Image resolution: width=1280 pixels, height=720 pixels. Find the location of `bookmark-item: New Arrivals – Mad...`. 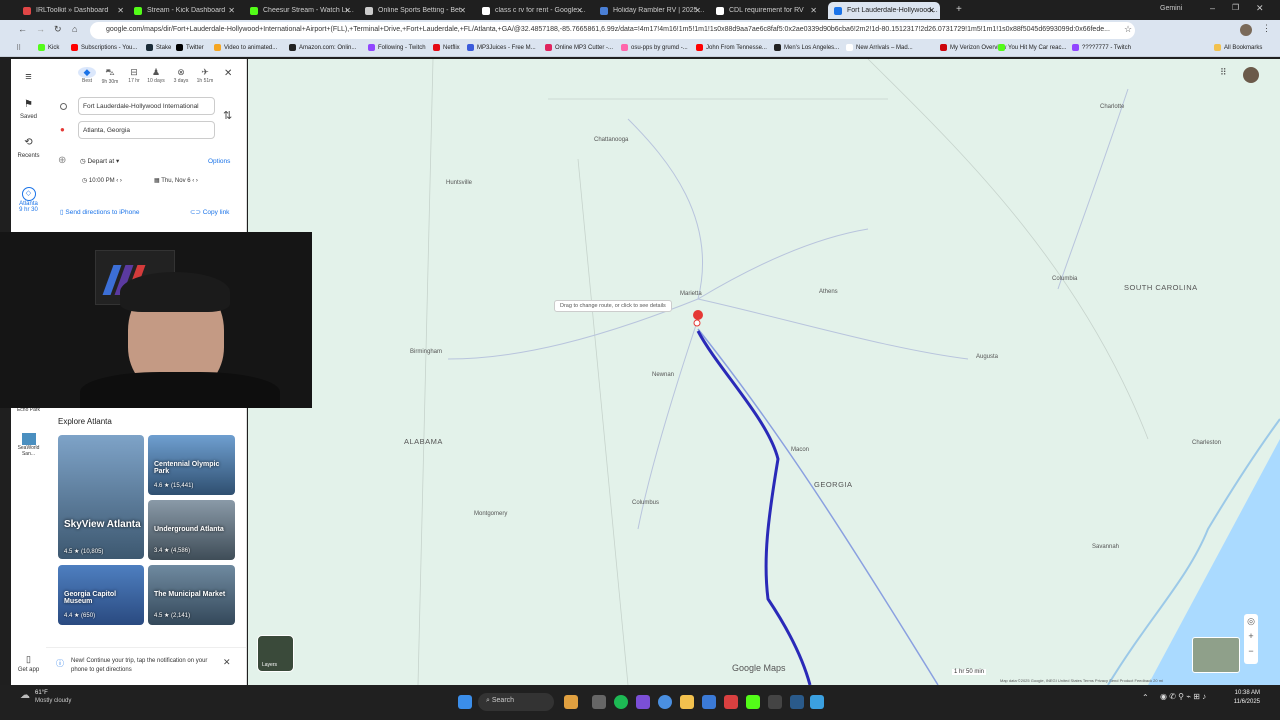

bookmark-item: New Arrivals – Mad... is located at coordinates (879, 47).